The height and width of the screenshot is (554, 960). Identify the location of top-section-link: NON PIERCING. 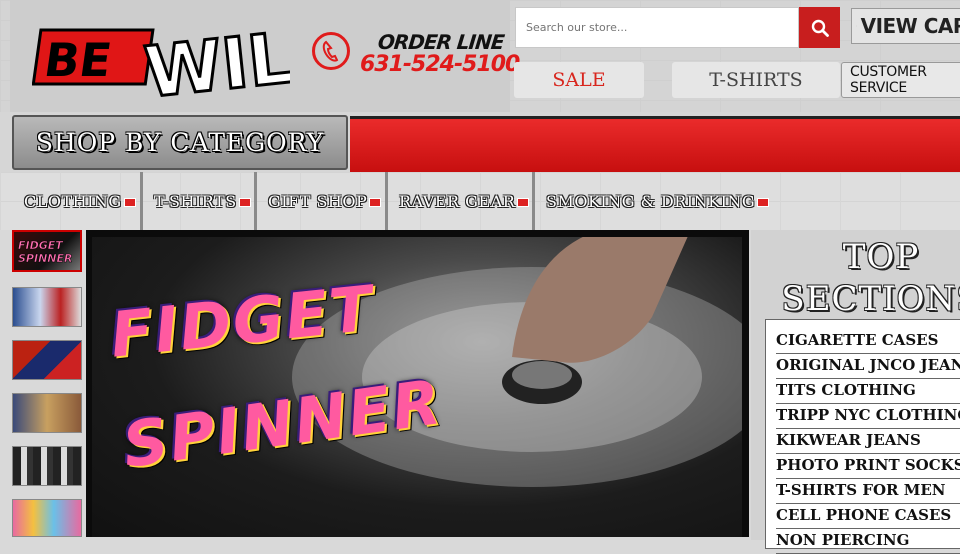
(868, 541).